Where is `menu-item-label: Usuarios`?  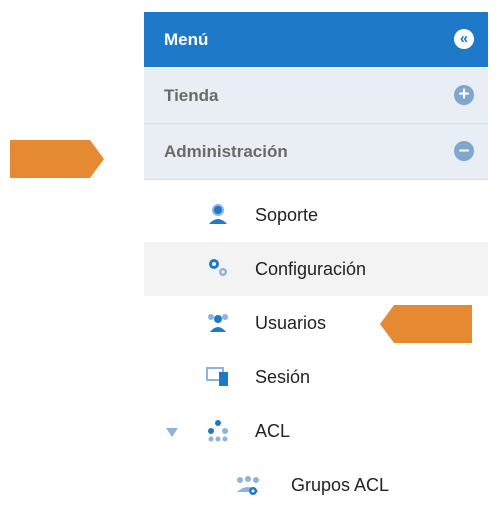
menu-item-label: Usuarios is located at coordinates (291, 322).